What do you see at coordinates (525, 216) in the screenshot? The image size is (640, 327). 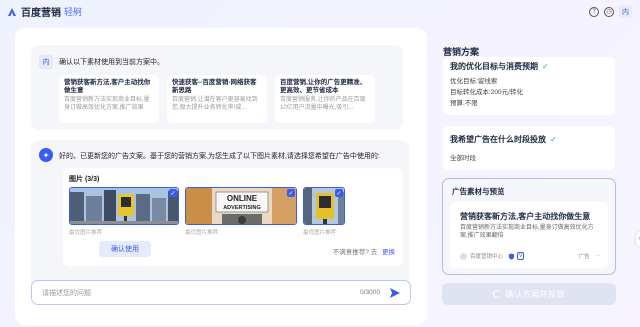 I see `ad-headline: 营销获客新方法,客户主动找你做生意` at bounding box center [525, 216].